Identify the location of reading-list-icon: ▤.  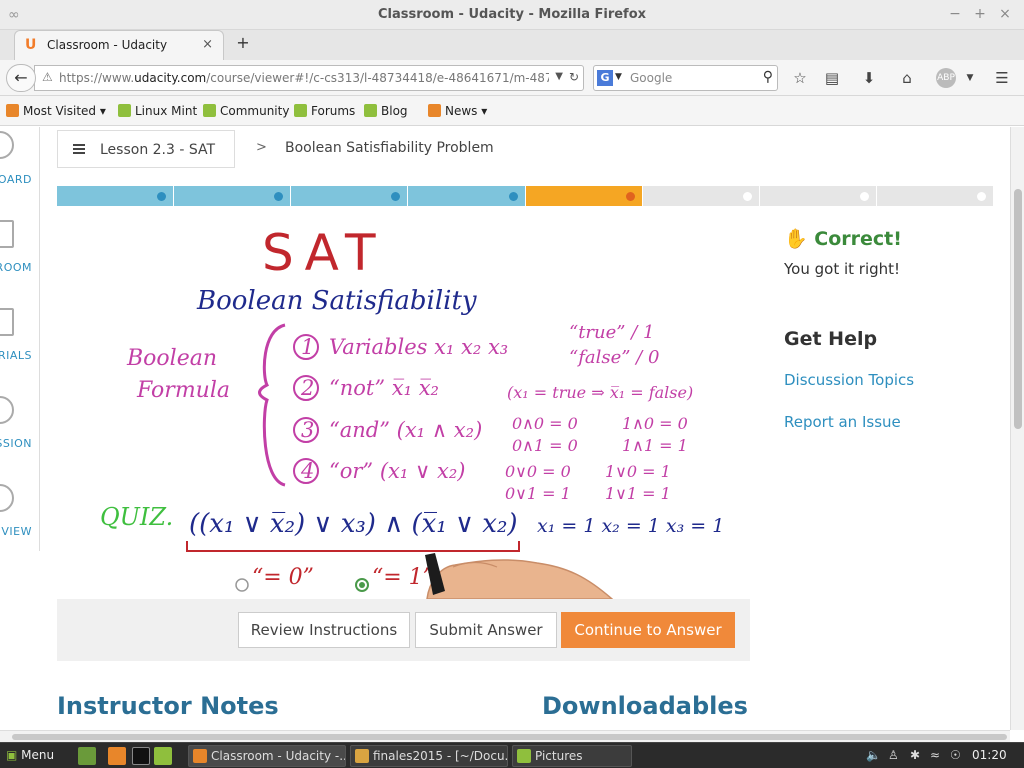
(832, 78).